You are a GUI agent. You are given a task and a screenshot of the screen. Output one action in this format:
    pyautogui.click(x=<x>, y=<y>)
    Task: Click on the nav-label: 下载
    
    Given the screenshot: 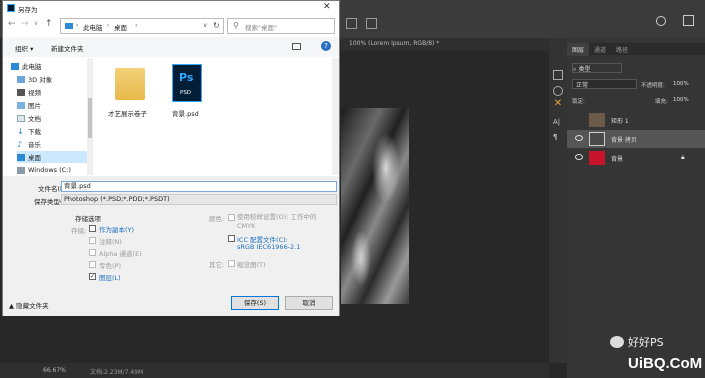 What is the action you would take?
    pyautogui.click(x=34, y=132)
    